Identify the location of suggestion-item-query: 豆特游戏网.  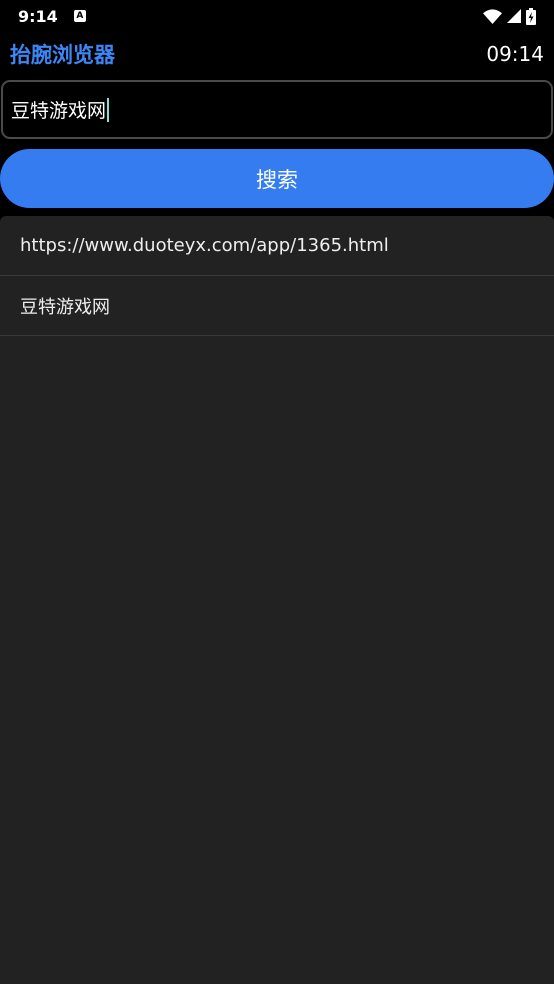
(277, 306).